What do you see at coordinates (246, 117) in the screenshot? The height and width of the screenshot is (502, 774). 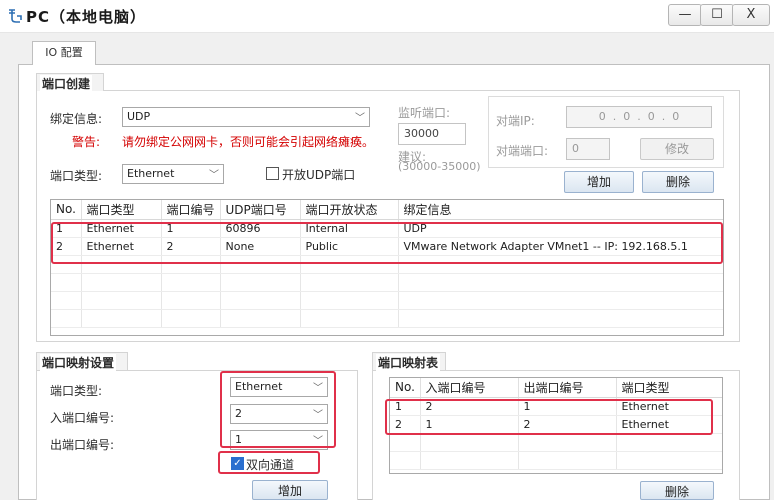 I see `bind-info-combo: UDP ﹀` at bounding box center [246, 117].